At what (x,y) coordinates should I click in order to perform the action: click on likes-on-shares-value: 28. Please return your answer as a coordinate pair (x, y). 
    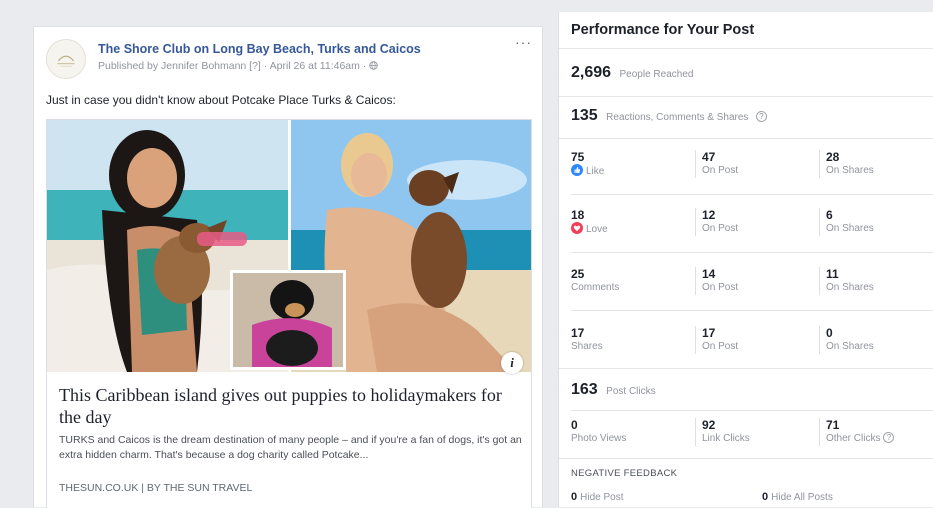
    Looking at the image, I should click on (833, 157).